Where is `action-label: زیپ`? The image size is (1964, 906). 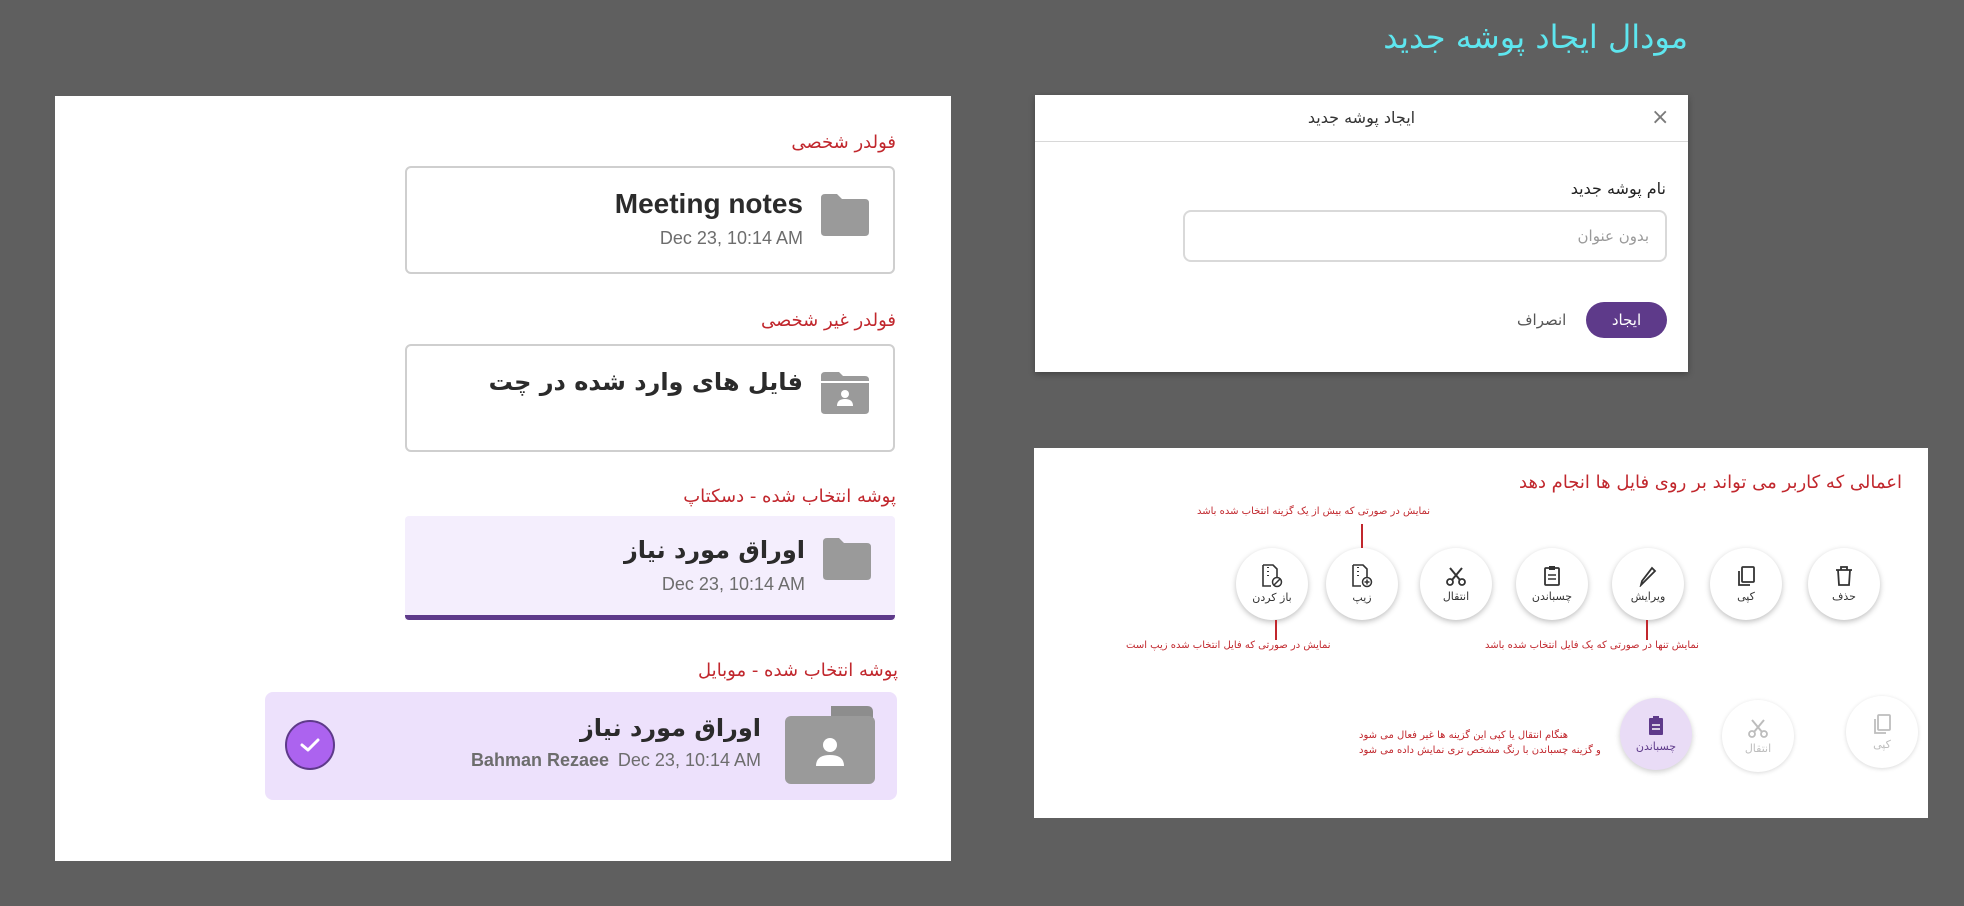 action-label: زیپ is located at coordinates (1362, 597).